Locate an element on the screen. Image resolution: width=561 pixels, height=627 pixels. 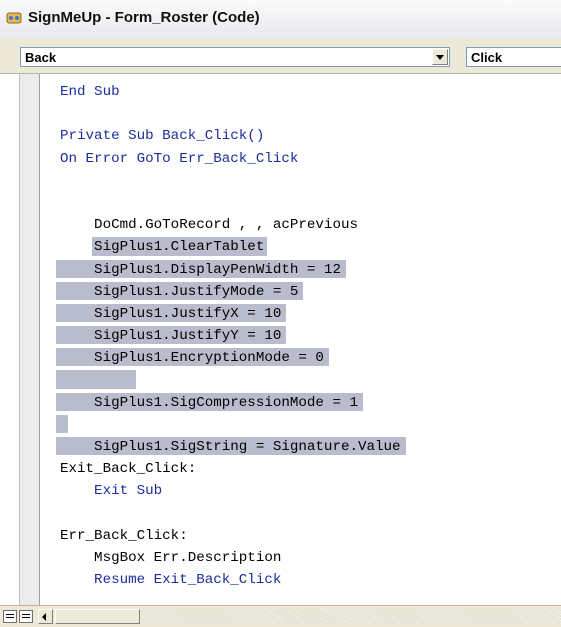
code-line-text: SigPlus1.JustifyX = 10 is located at coordinates (171, 313).